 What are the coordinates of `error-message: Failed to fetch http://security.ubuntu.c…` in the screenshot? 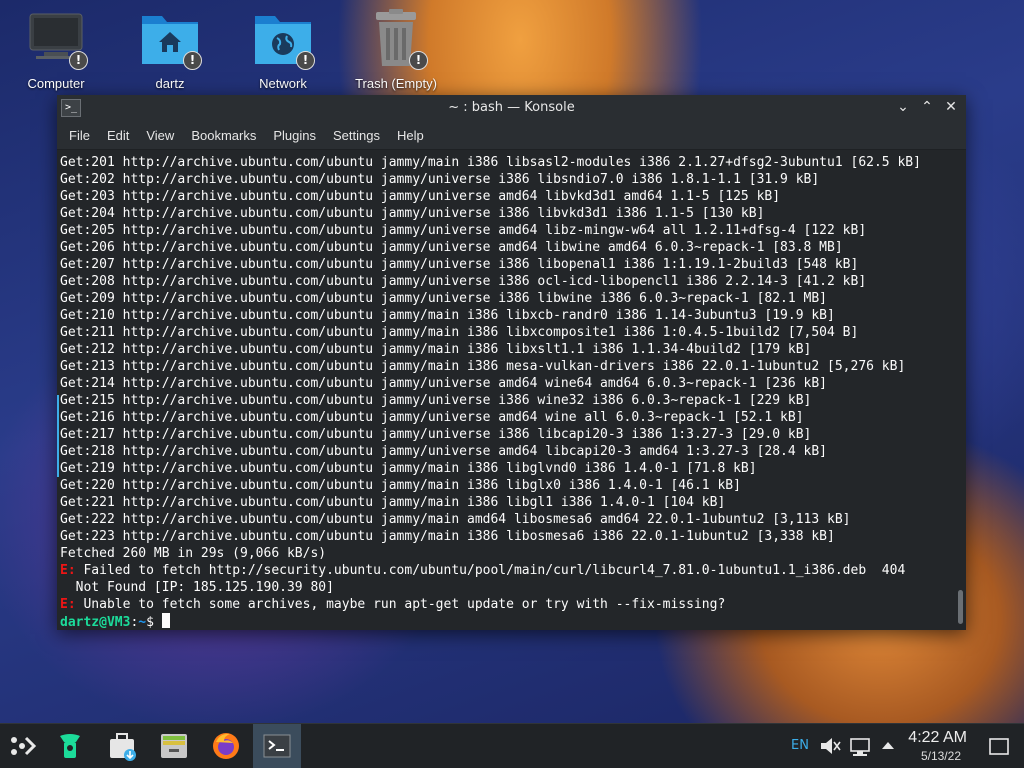 It's located at (490, 570).